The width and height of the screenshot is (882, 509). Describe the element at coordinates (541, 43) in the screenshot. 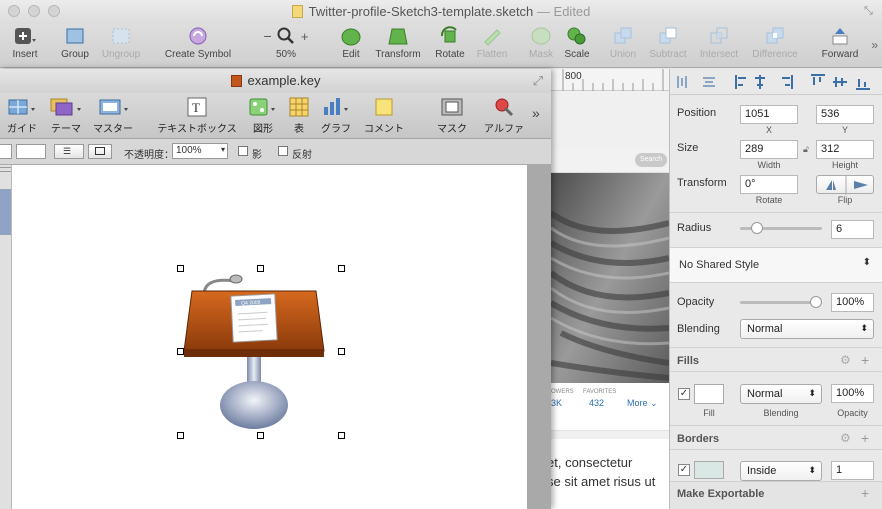

I see `mask-button: Mask` at that location.